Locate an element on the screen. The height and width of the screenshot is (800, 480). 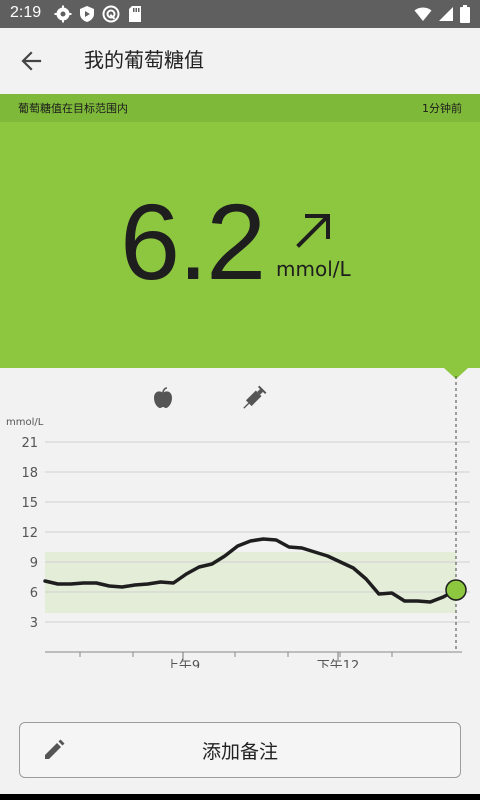
range-status-text: 葡萄糖值在目标范围内 is located at coordinates (73, 108).